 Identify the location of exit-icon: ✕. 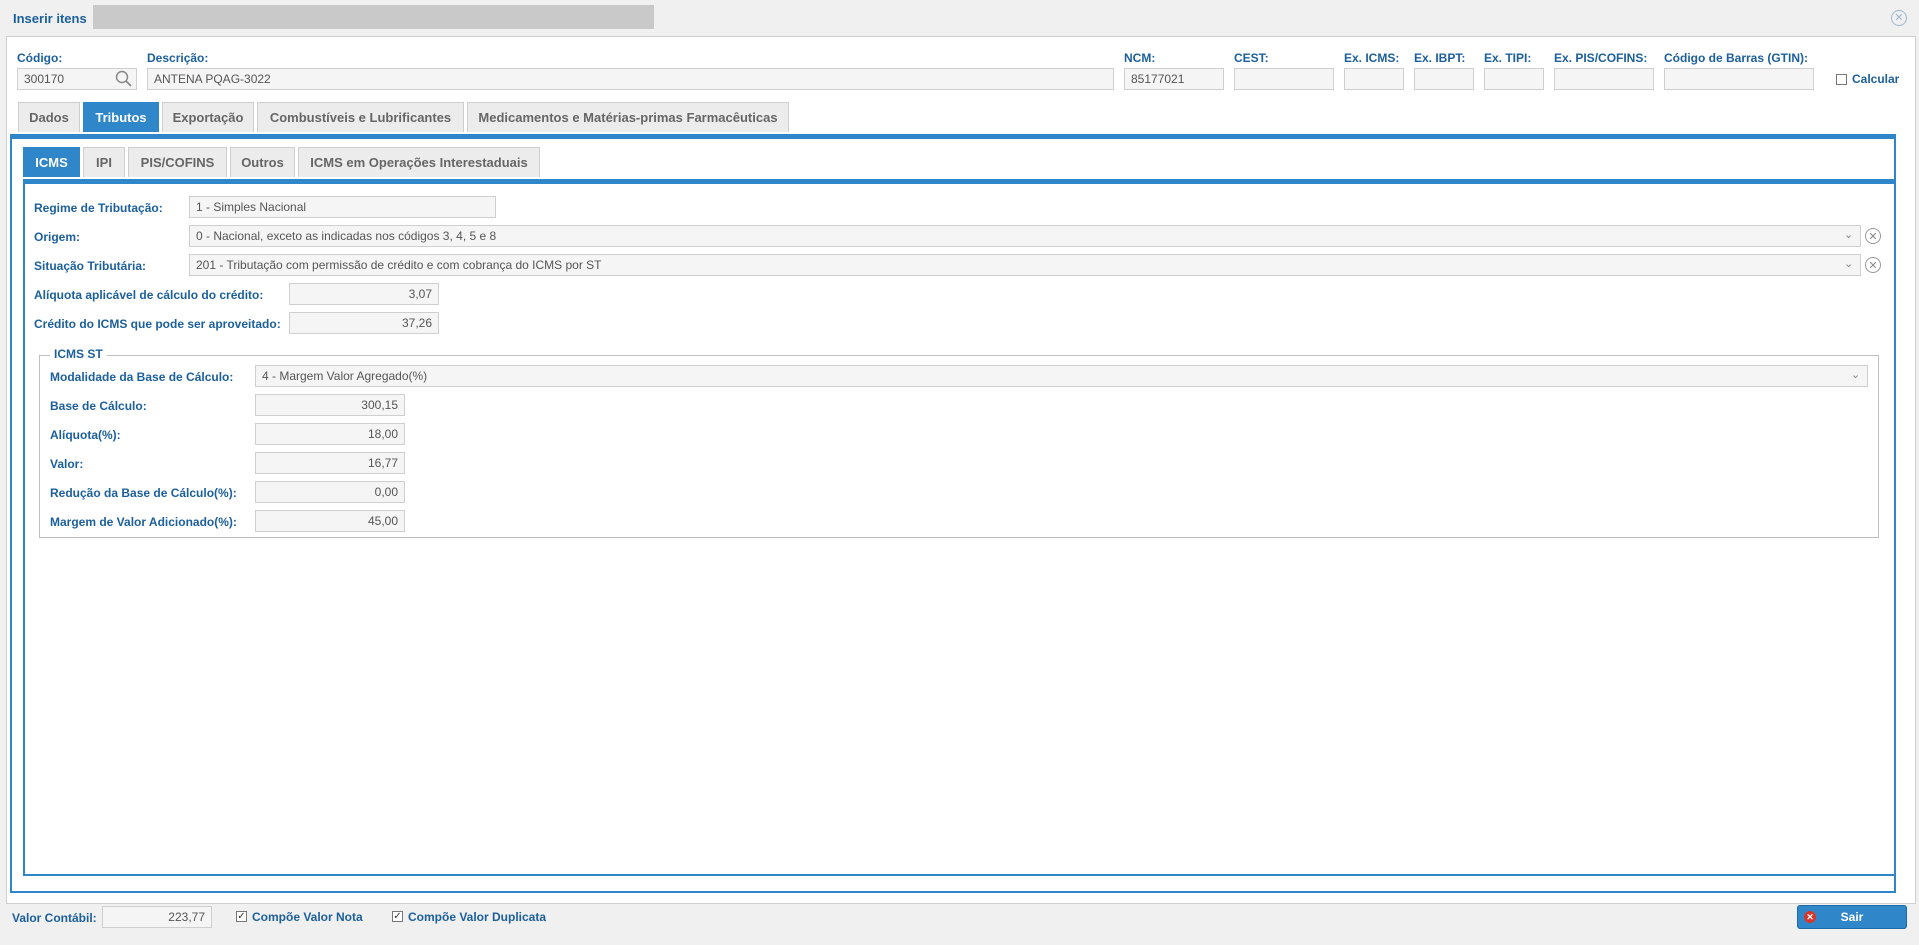
(1810, 917).